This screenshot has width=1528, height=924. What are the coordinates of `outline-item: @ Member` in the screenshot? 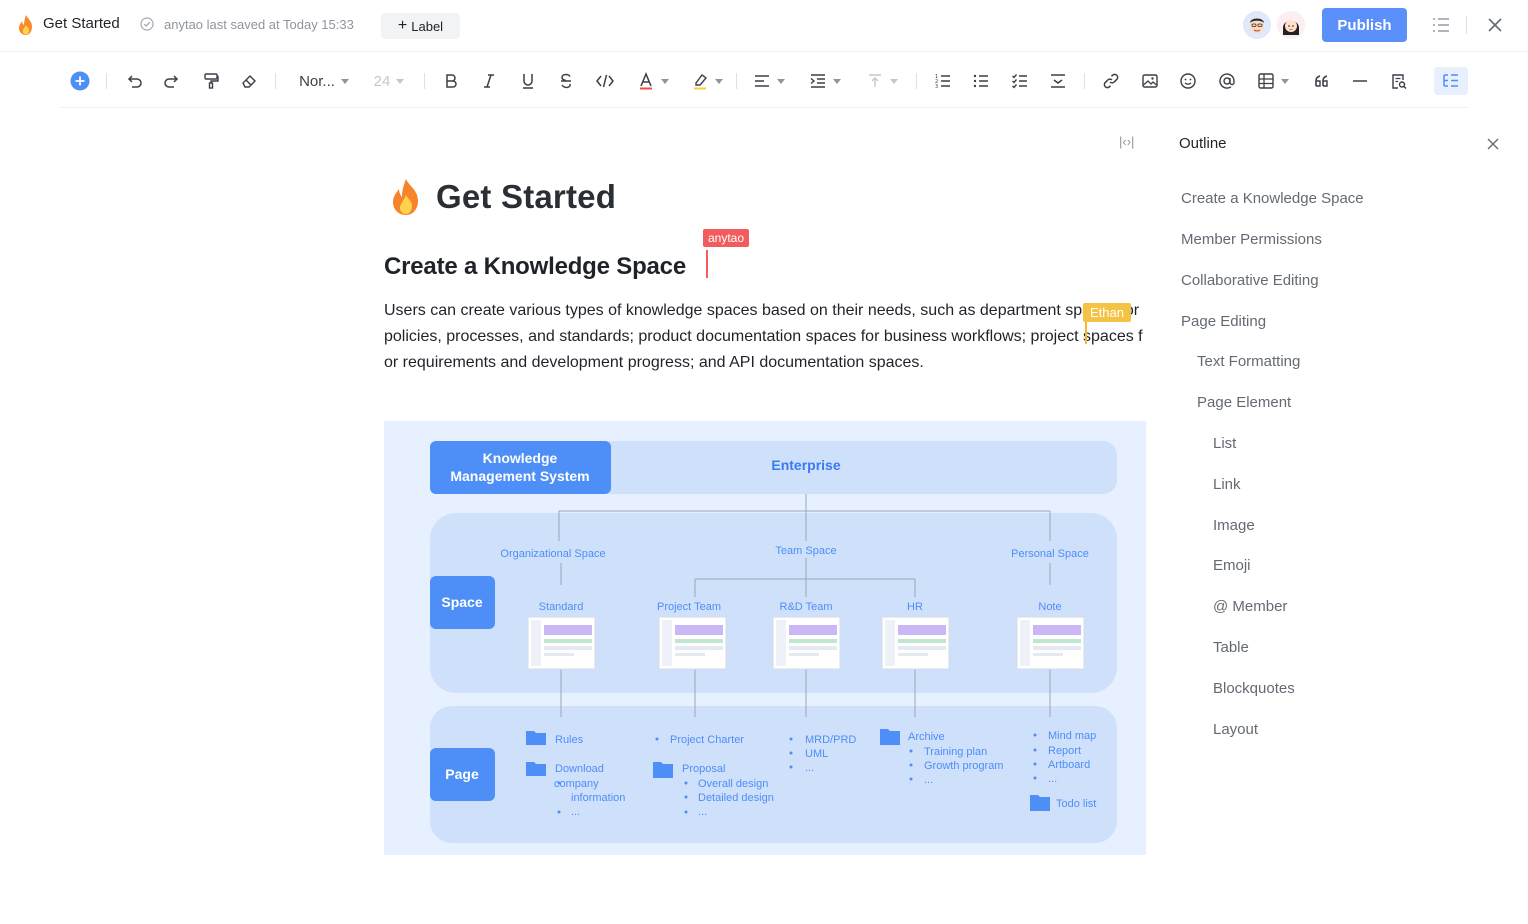 It's located at (1250, 606).